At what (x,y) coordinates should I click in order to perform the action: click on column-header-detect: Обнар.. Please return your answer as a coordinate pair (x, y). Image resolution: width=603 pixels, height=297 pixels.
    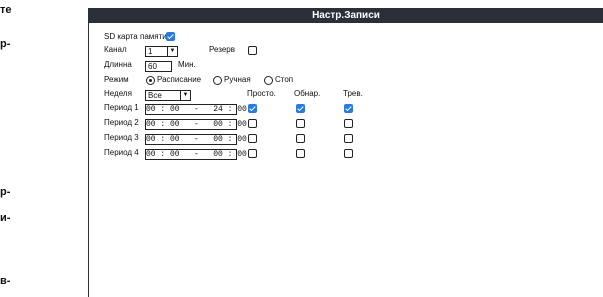
    Looking at the image, I should click on (307, 93).